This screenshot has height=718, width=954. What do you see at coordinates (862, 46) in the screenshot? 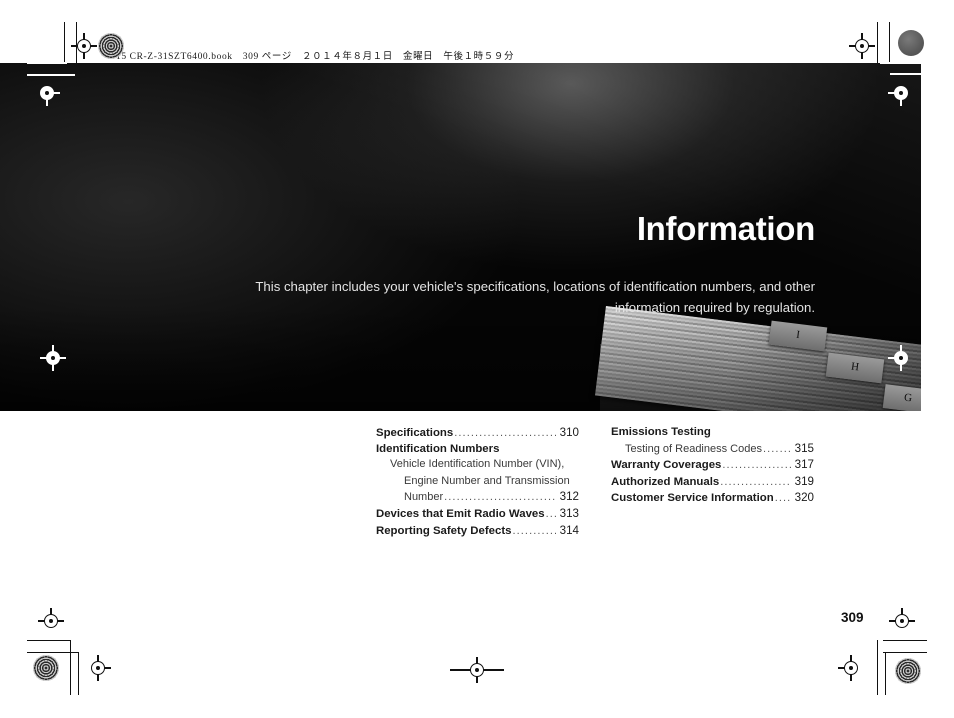
I see `registration-mark-top-right-outer` at bounding box center [862, 46].